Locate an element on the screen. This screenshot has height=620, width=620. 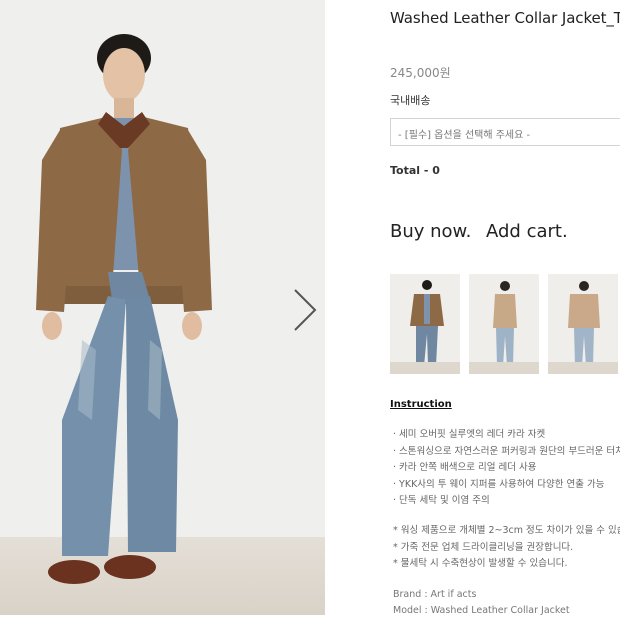
thumbnail-back-figure is located at coordinates (584, 325).